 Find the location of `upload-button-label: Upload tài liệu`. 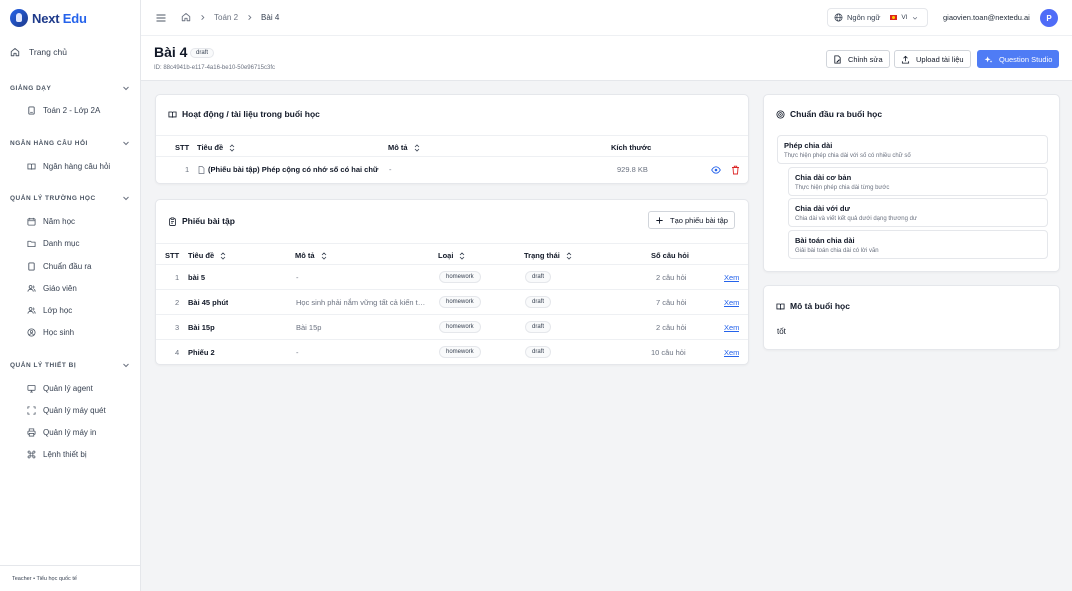

upload-button-label: Upload tài liệu is located at coordinates (940, 59).